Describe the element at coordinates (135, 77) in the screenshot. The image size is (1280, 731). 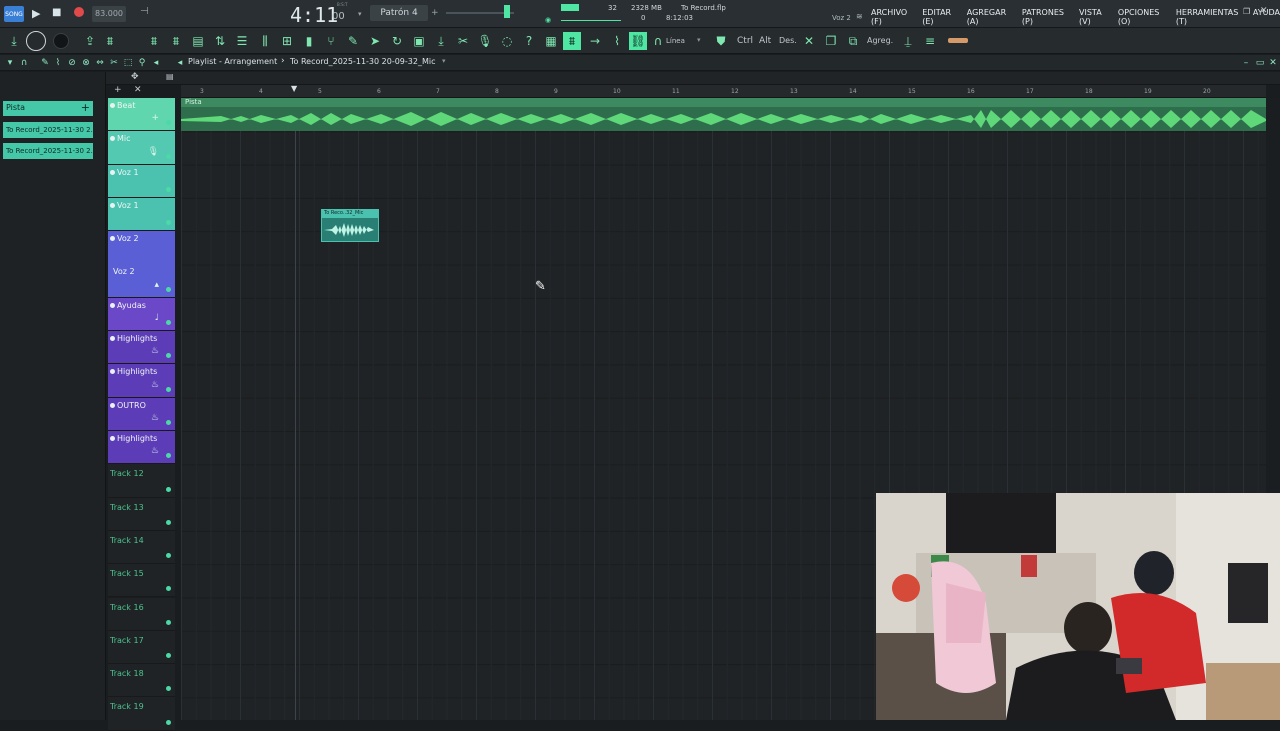
I see `track-nav-icon: ✥` at that location.